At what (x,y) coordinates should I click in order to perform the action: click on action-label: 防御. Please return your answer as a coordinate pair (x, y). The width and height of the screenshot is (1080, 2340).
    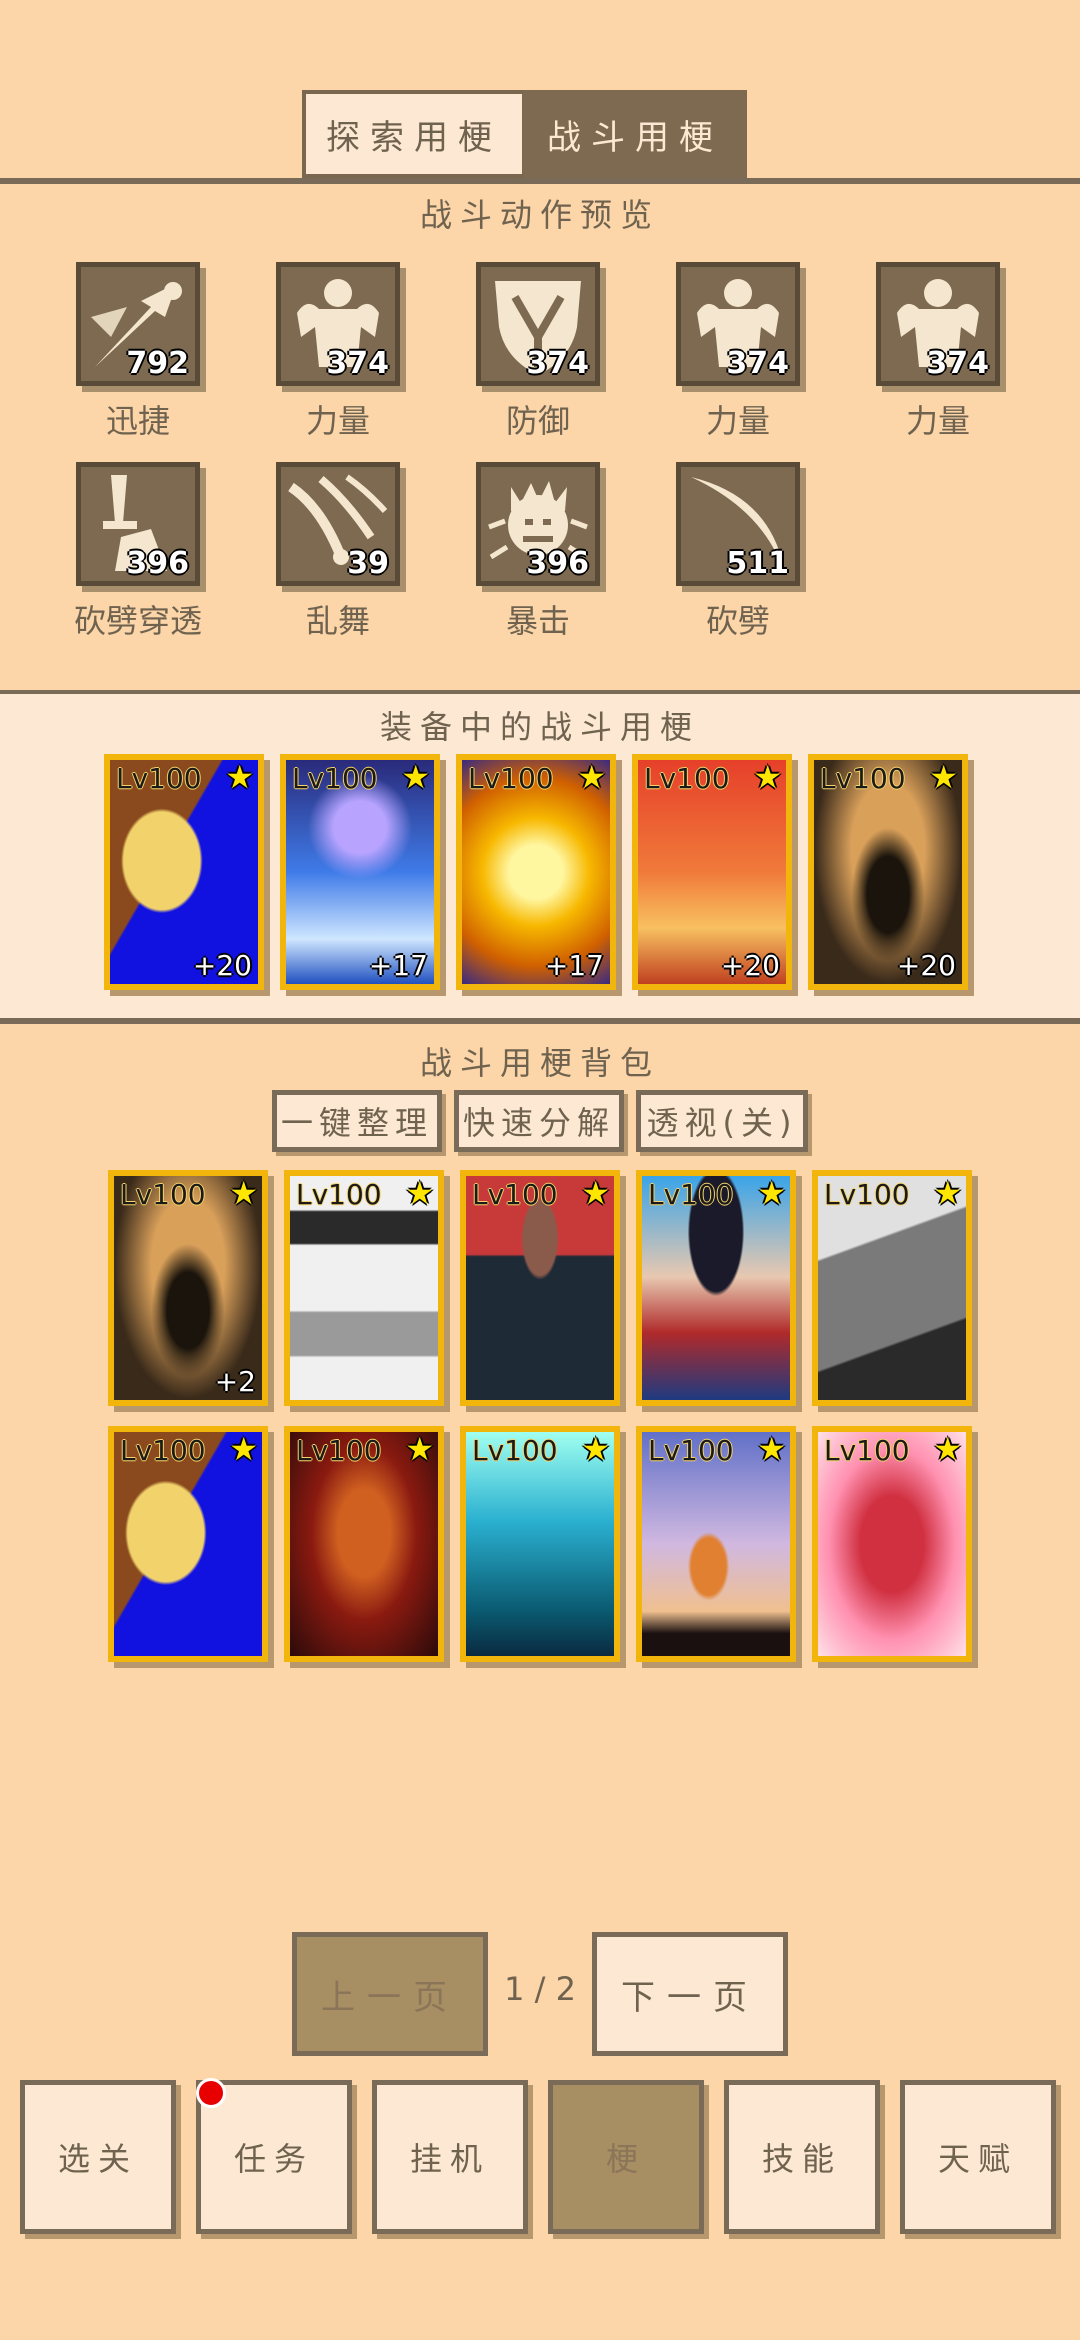
    Looking at the image, I should click on (537, 421).